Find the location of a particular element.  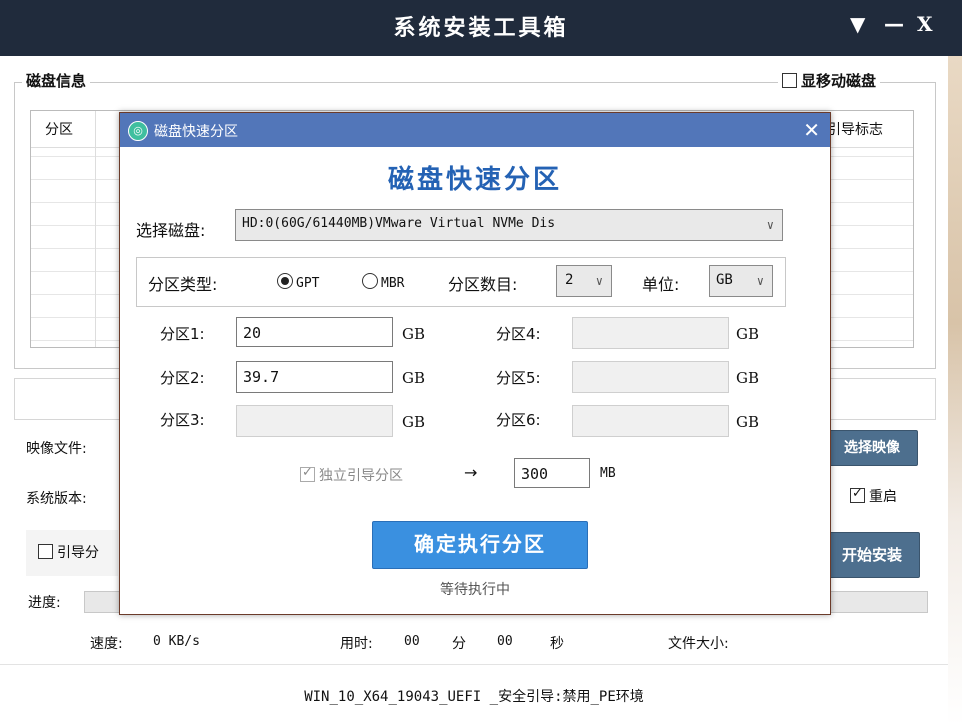

status-line: WIN_10_X64_19043_UEFI _安全引导:禁用_PE环境 is located at coordinates (474, 697).